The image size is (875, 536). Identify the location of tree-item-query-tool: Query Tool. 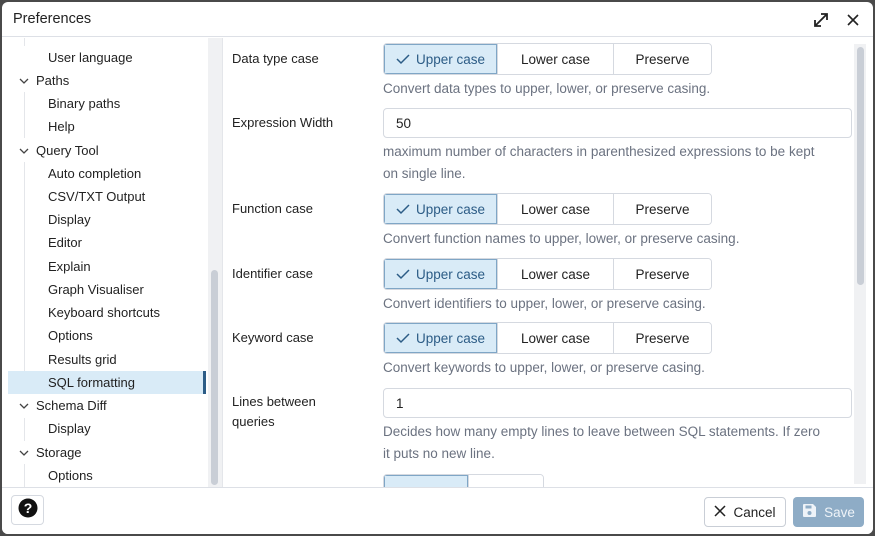
(107, 150).